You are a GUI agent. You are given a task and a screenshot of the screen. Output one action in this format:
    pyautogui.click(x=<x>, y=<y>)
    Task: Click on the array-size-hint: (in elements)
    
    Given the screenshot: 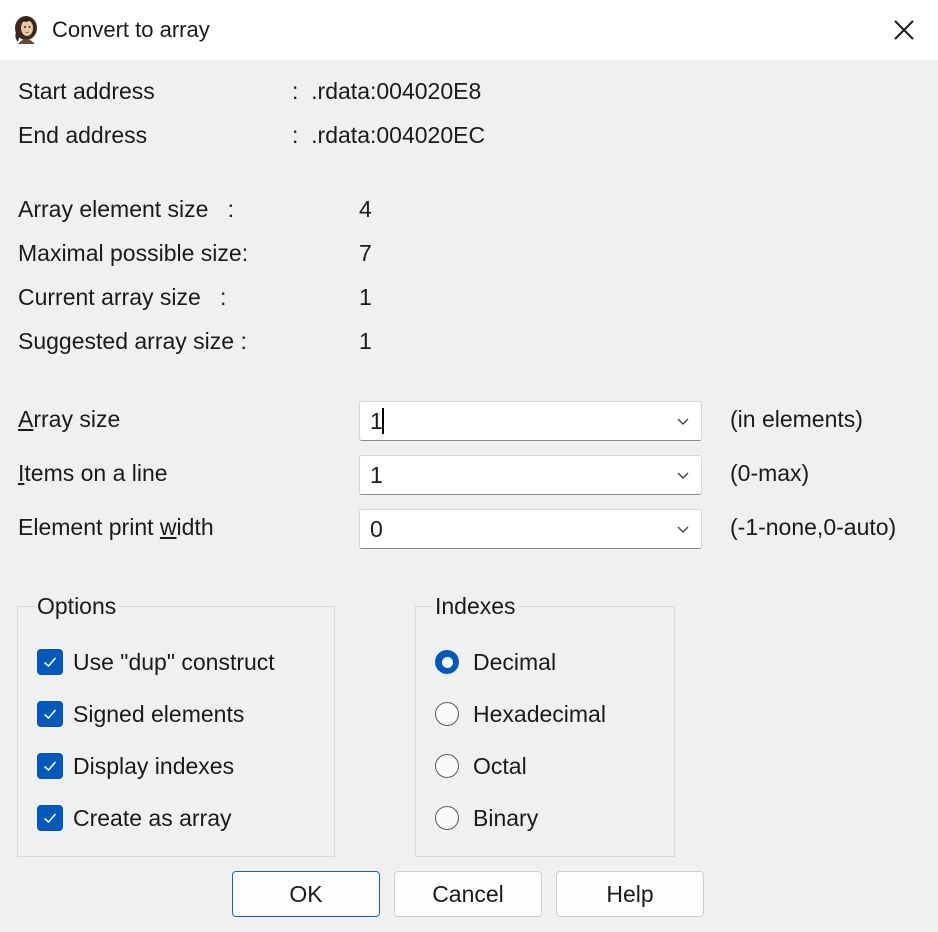 What is the action you would take?
    pyautogui.click(x=796, y=419)
    